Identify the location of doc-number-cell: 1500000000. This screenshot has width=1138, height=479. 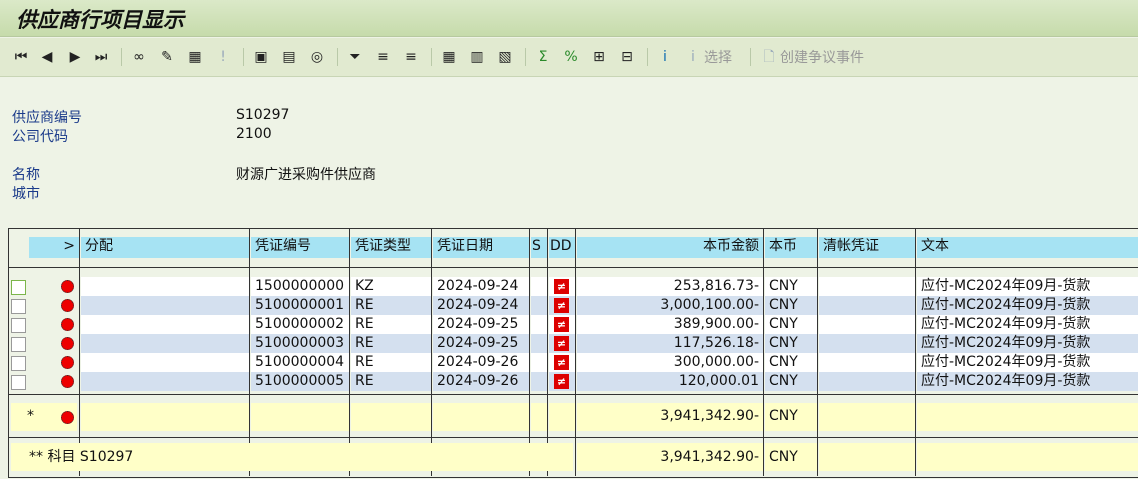
(300, 286).